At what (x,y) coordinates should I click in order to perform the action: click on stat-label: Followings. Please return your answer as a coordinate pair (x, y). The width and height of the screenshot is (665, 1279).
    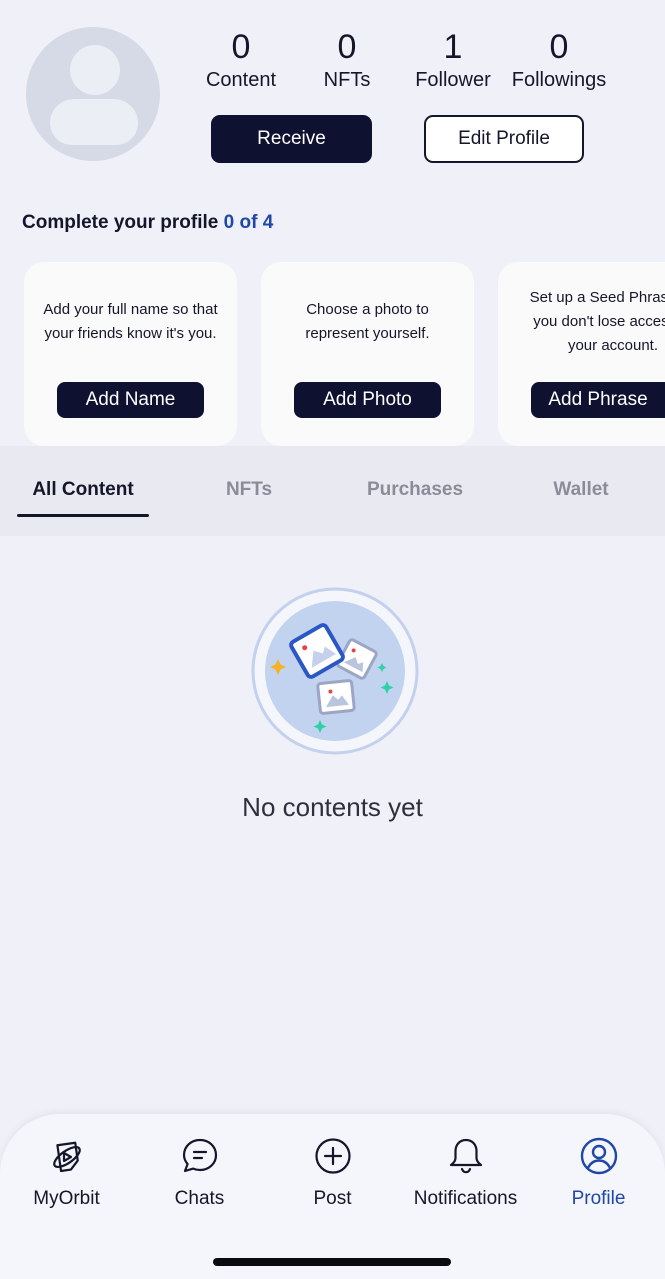
    Looking at the image, I should click on (559, 80).